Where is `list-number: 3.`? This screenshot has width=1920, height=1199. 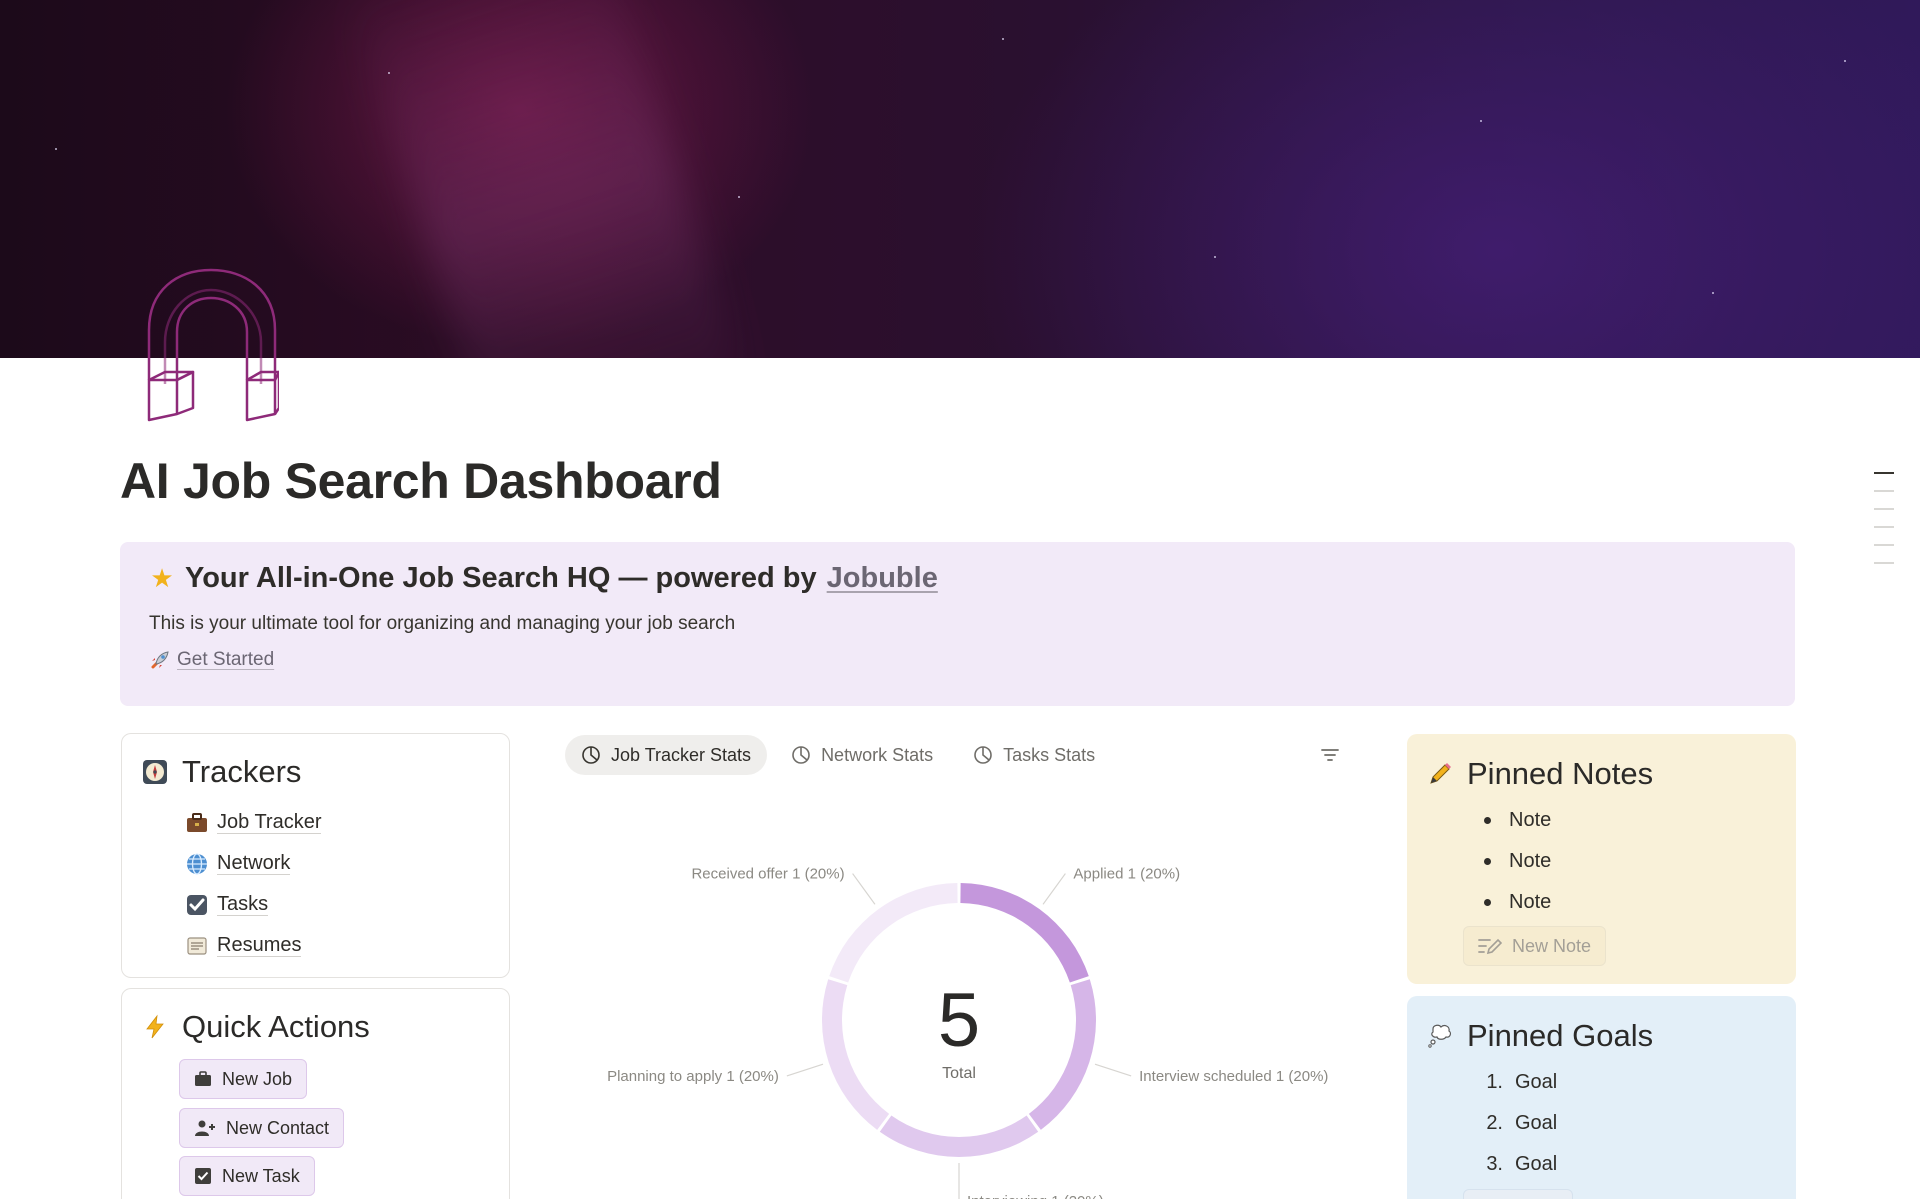
list-number: 3. is located at coordinates (1494, 1164).